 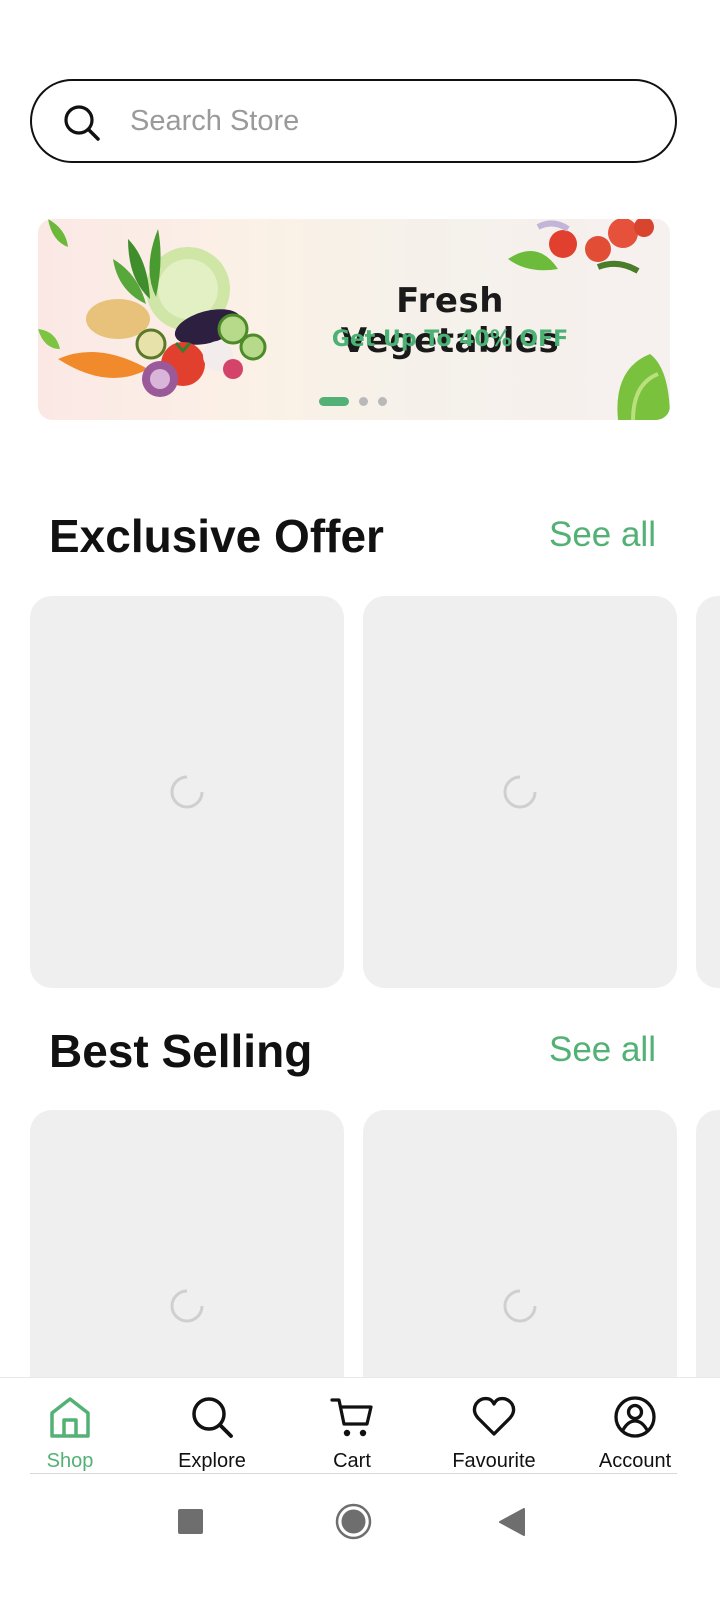 What do you see at coordinates (190, 1521) in the screenshot?
I see `recent-apps-icon` at bounding box center [190, 1521].